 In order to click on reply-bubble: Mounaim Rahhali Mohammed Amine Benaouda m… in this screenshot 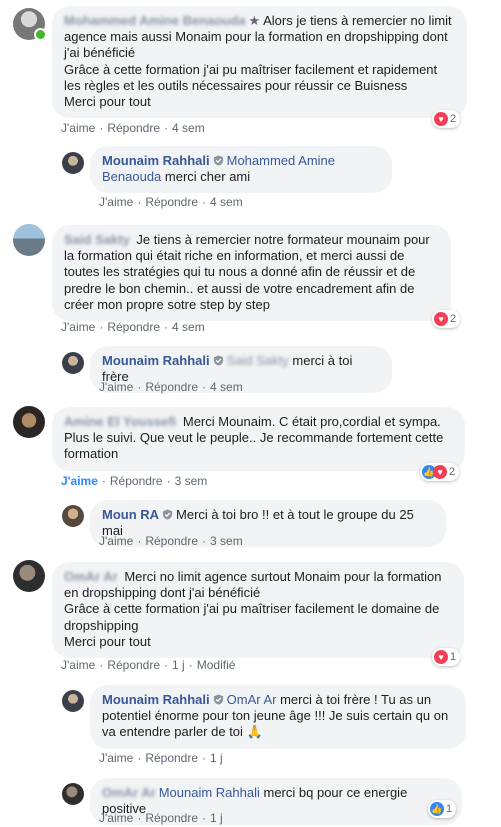, I will do `click(241, 170)`.